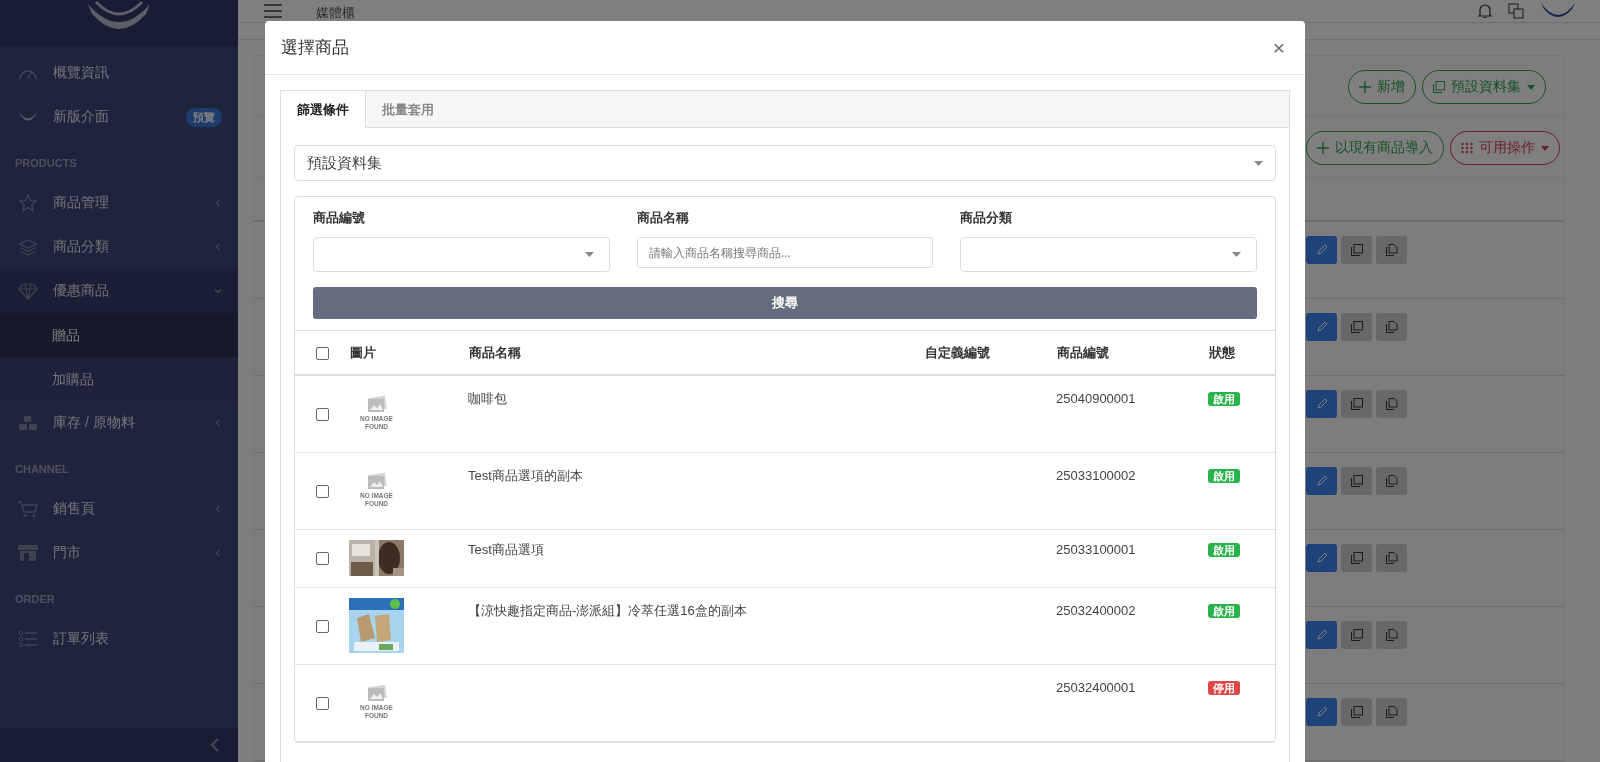  I want to click on preview-badge: 預覽, so click(204, 117).